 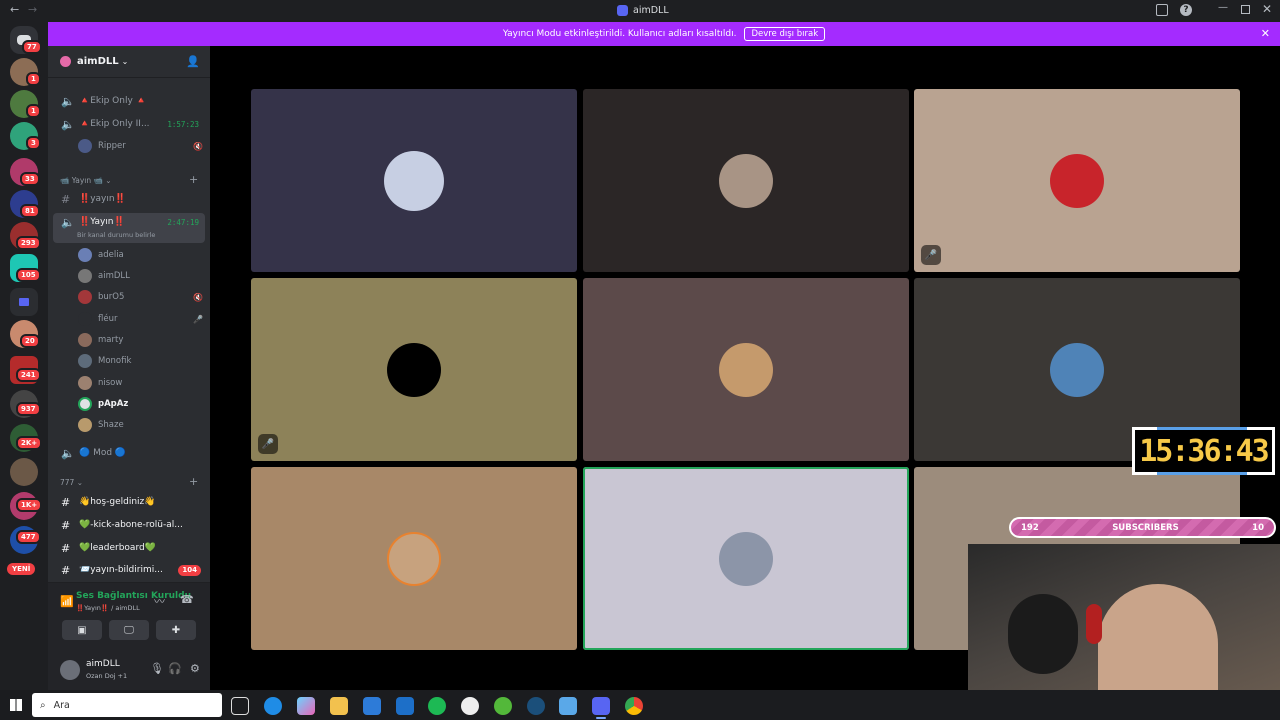 I want to click on disable-streamer-mode-button: Devre dışı bırak, so click(x=785, y=34).